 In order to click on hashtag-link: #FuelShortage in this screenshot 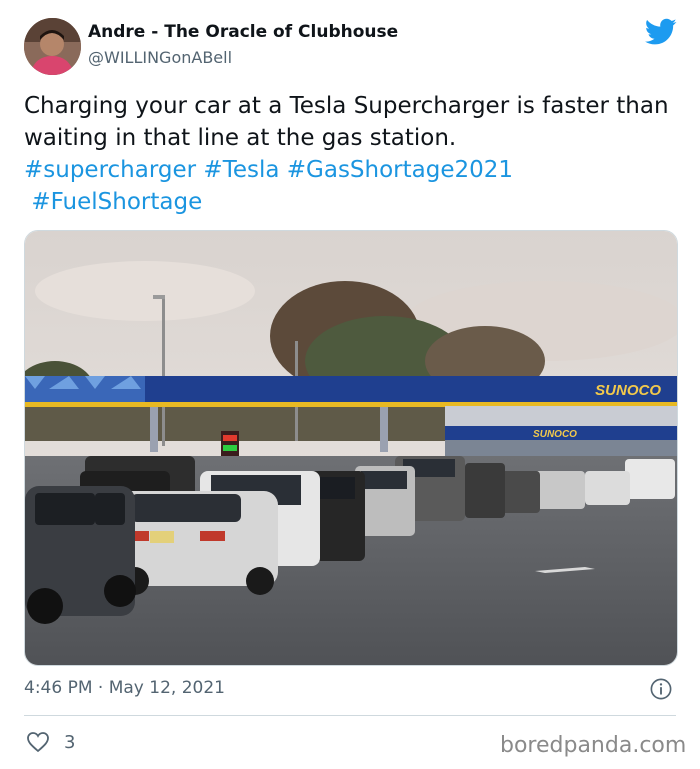, I will do `click(116, 202)`.